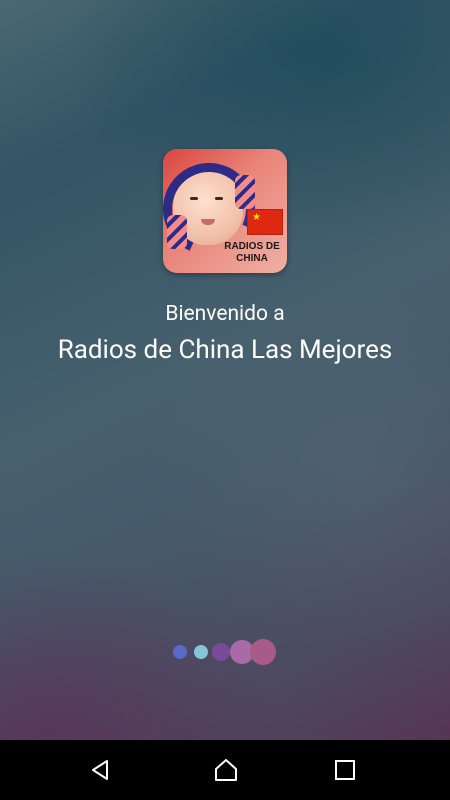 This screenshot has height=800, width=450. I want to click on back-icon, so click(100, 770).